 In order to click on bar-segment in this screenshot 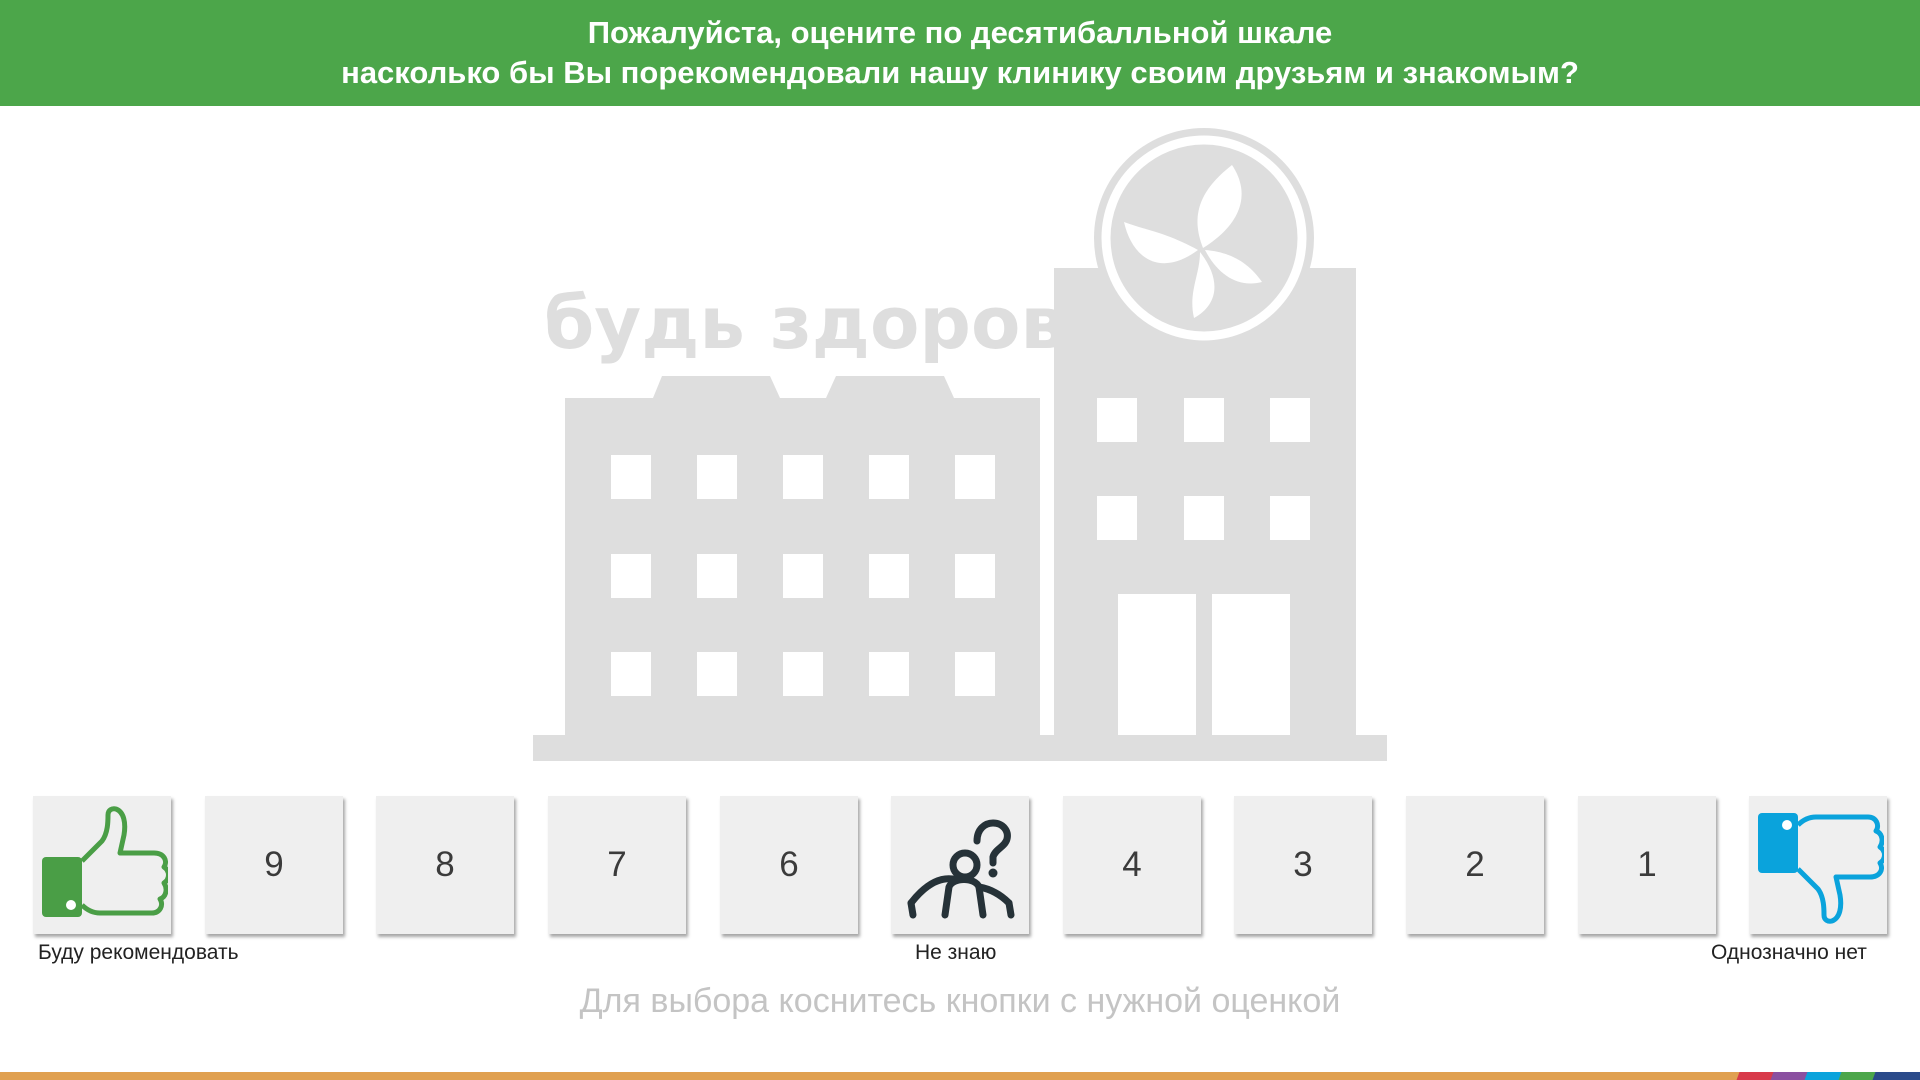, I will do `click(1896, 1076)`.